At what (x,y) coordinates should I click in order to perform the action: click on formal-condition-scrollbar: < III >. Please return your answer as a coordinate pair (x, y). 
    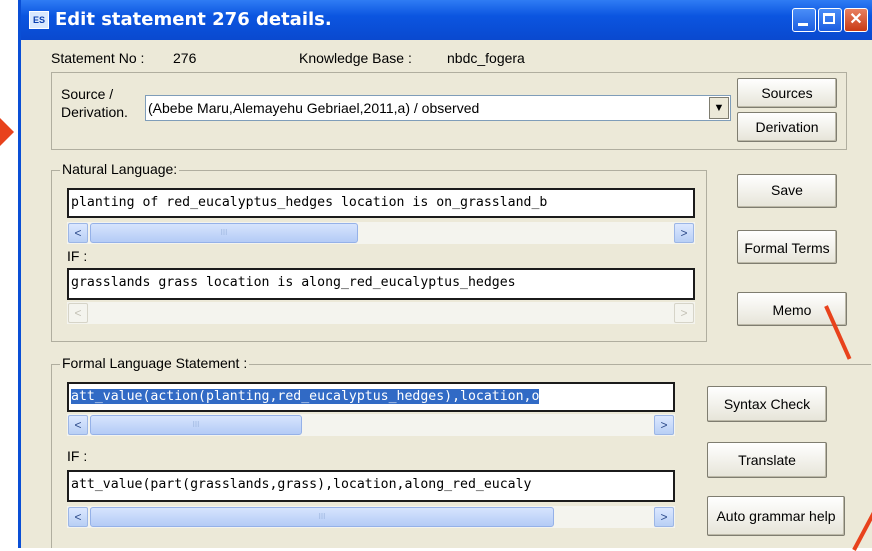
    Looking at the image, I should click on (371, 517).